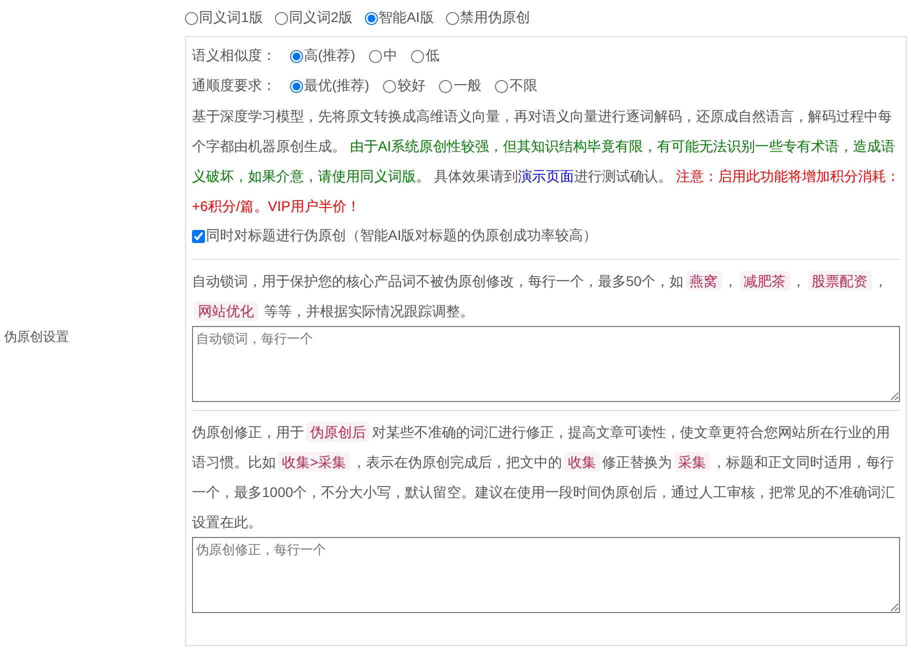 The height and width of the screenshot is (658, 911). Describe the element at coordinates (495, 18) in the screenshot. I see `mode-label: 禁用伪原创` at that location.